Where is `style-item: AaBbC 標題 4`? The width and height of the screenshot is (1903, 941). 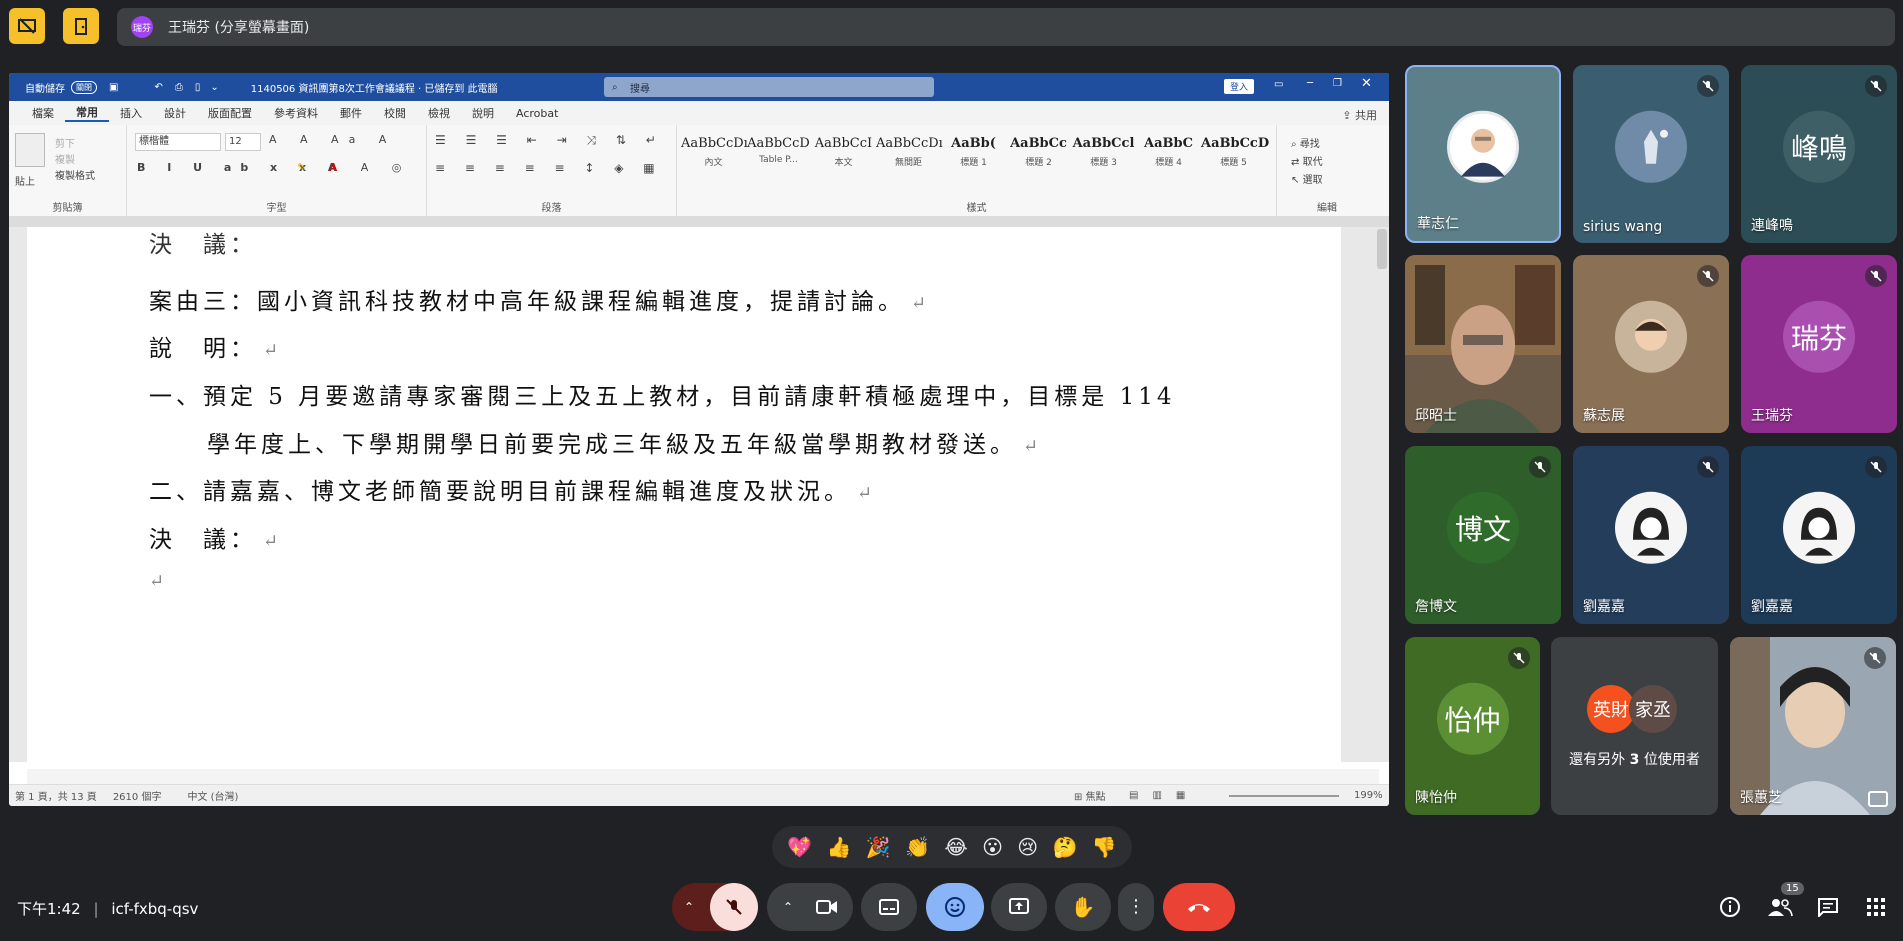
style-item: AaBbC 標題 4 is located at coordinates (1168, 150).